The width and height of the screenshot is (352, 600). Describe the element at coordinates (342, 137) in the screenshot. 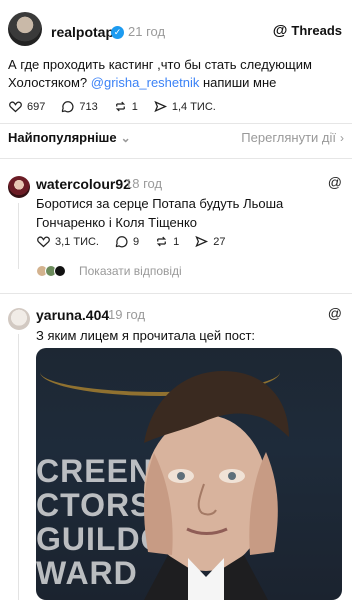

I see `chevron-right-icon: ›` at that location.